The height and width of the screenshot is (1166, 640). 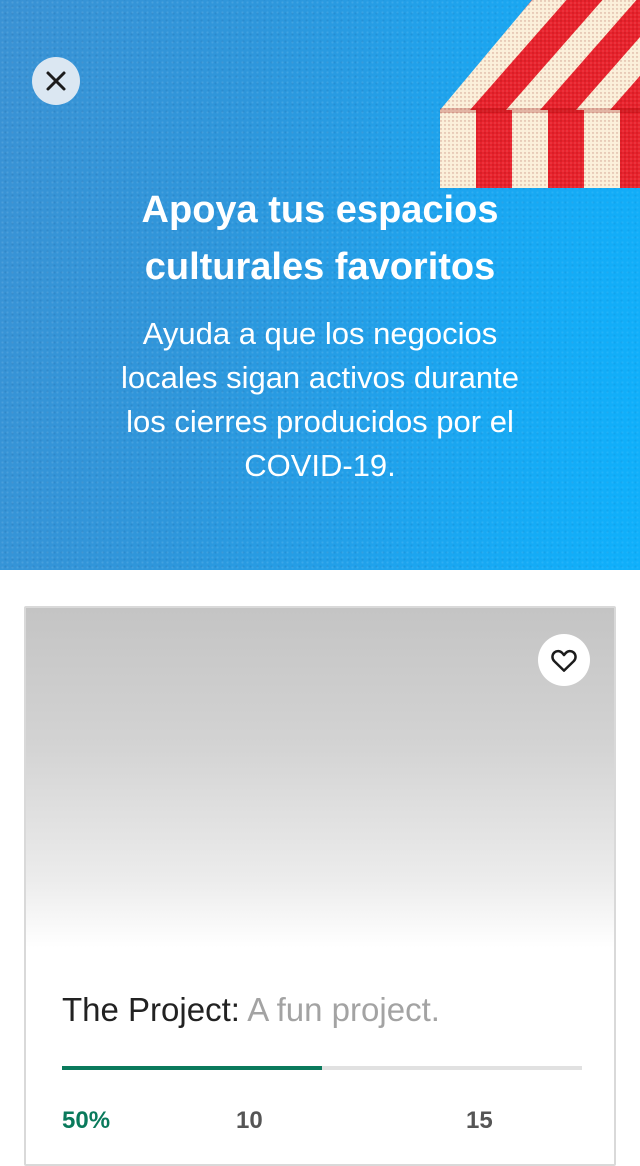 What do you see at coordinates (320, 465) in the screenshot?
I see `hero-subtitle-line: COVID-19.` at bounding box center [320, 465].